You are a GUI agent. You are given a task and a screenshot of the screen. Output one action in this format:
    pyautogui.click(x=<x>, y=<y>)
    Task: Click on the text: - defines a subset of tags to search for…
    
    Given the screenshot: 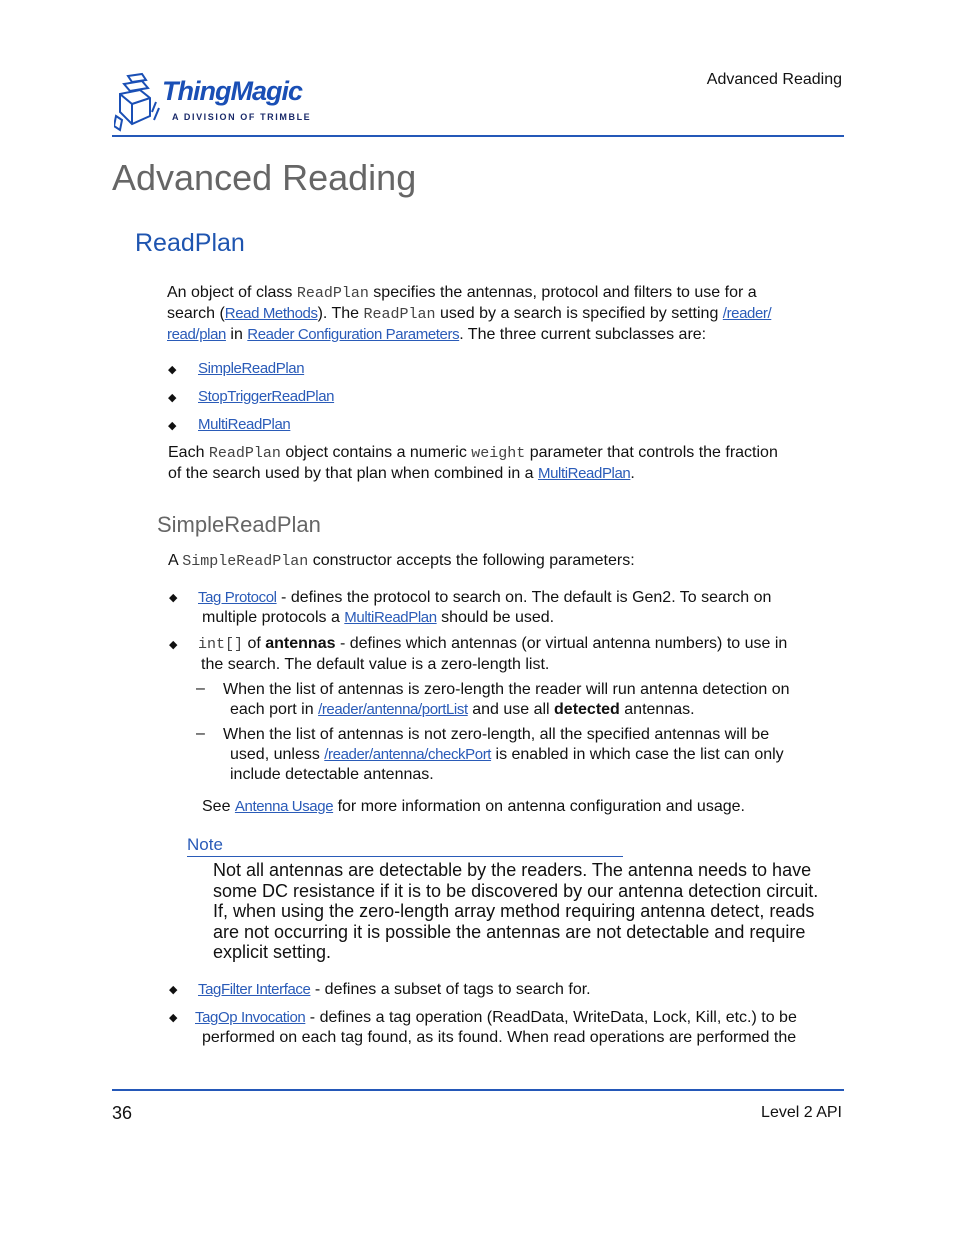 What is the action you would take?
    pyautogui.click(x=450, y=989)
    